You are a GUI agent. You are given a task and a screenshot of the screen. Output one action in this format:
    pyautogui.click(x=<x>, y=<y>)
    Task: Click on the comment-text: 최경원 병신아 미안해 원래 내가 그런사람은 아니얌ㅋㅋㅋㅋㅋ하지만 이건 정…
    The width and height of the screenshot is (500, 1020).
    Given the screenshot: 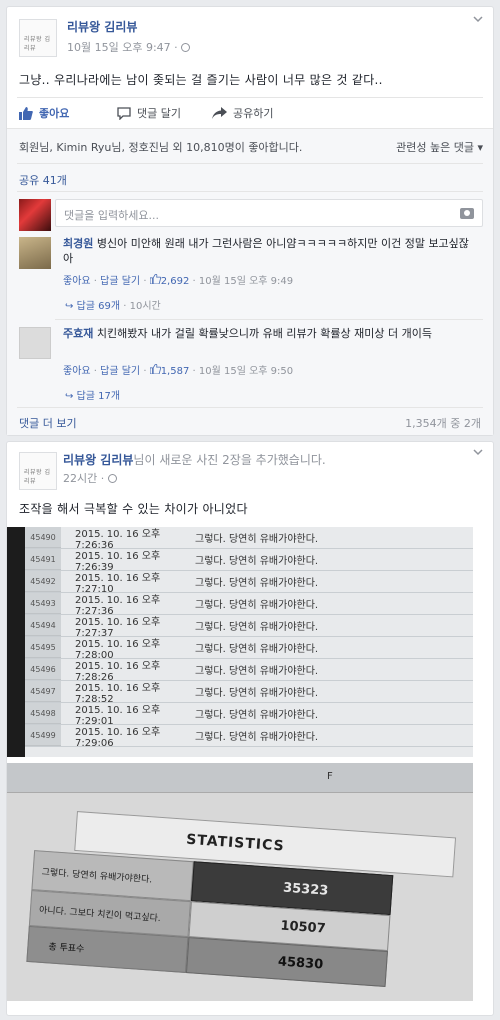 What is the action you would take?
    pyautogui.click(x=266, y=251)
    